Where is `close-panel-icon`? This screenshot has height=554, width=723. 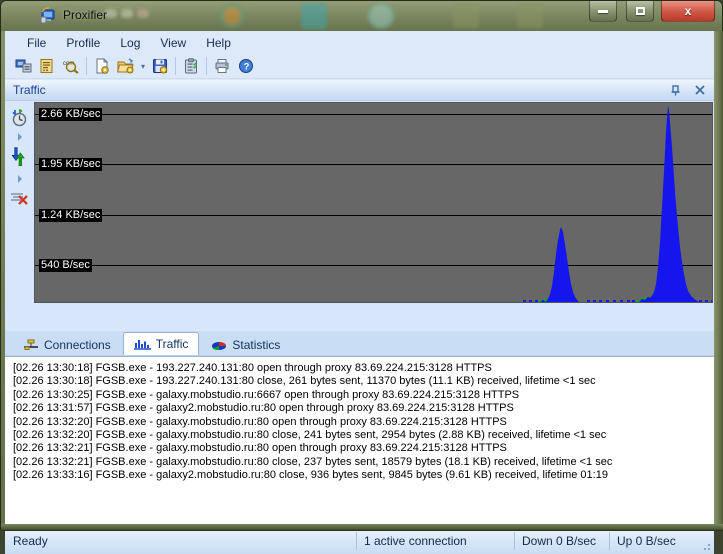 close-panel-icon is located at coordinates (700, 90).